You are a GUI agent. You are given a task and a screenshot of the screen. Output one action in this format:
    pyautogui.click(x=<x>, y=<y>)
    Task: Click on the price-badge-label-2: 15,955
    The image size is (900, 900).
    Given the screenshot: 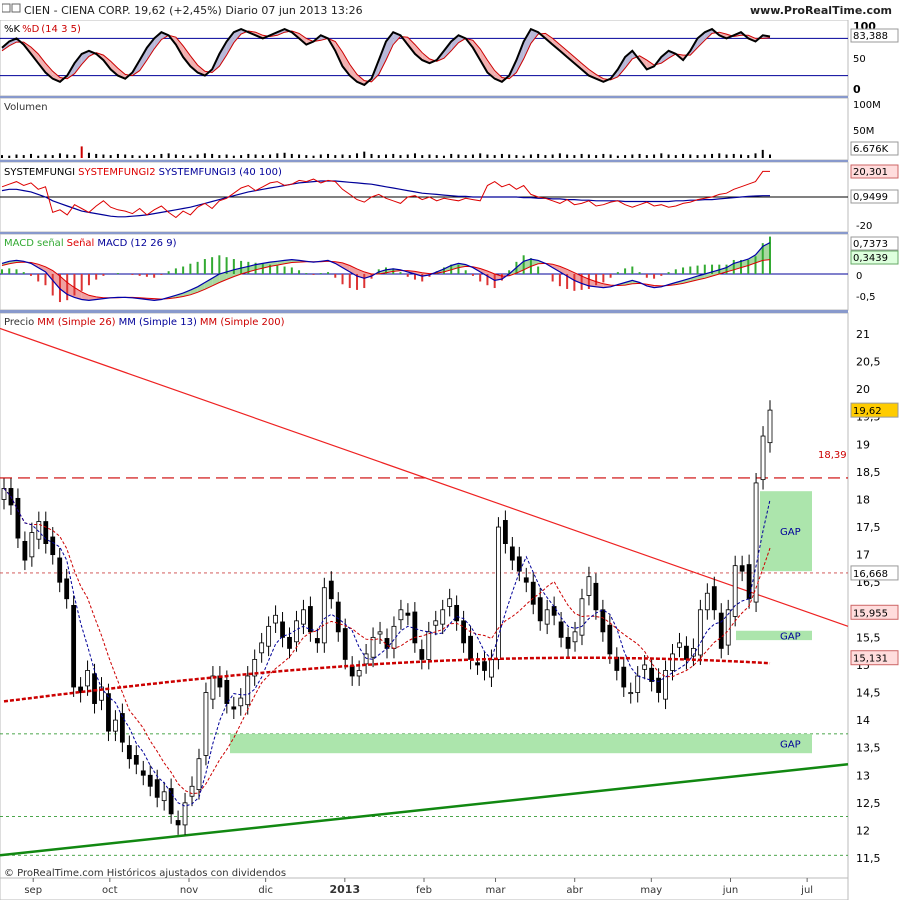 What is the action you would take?
    pyautogui.click(x=870, y=613)
    